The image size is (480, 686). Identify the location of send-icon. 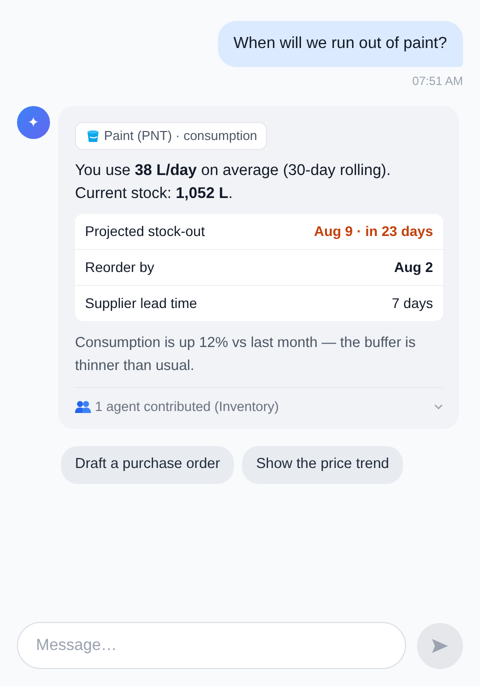
(440, 645).